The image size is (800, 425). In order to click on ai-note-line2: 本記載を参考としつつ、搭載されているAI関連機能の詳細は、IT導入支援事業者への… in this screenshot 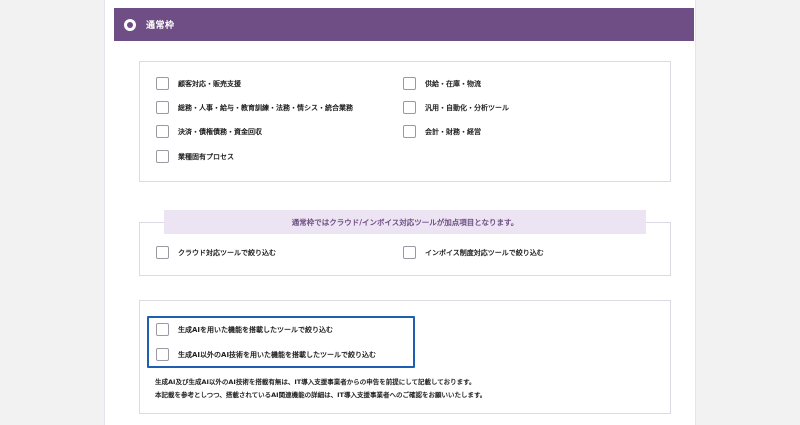, I will do `click(321, 395)`.